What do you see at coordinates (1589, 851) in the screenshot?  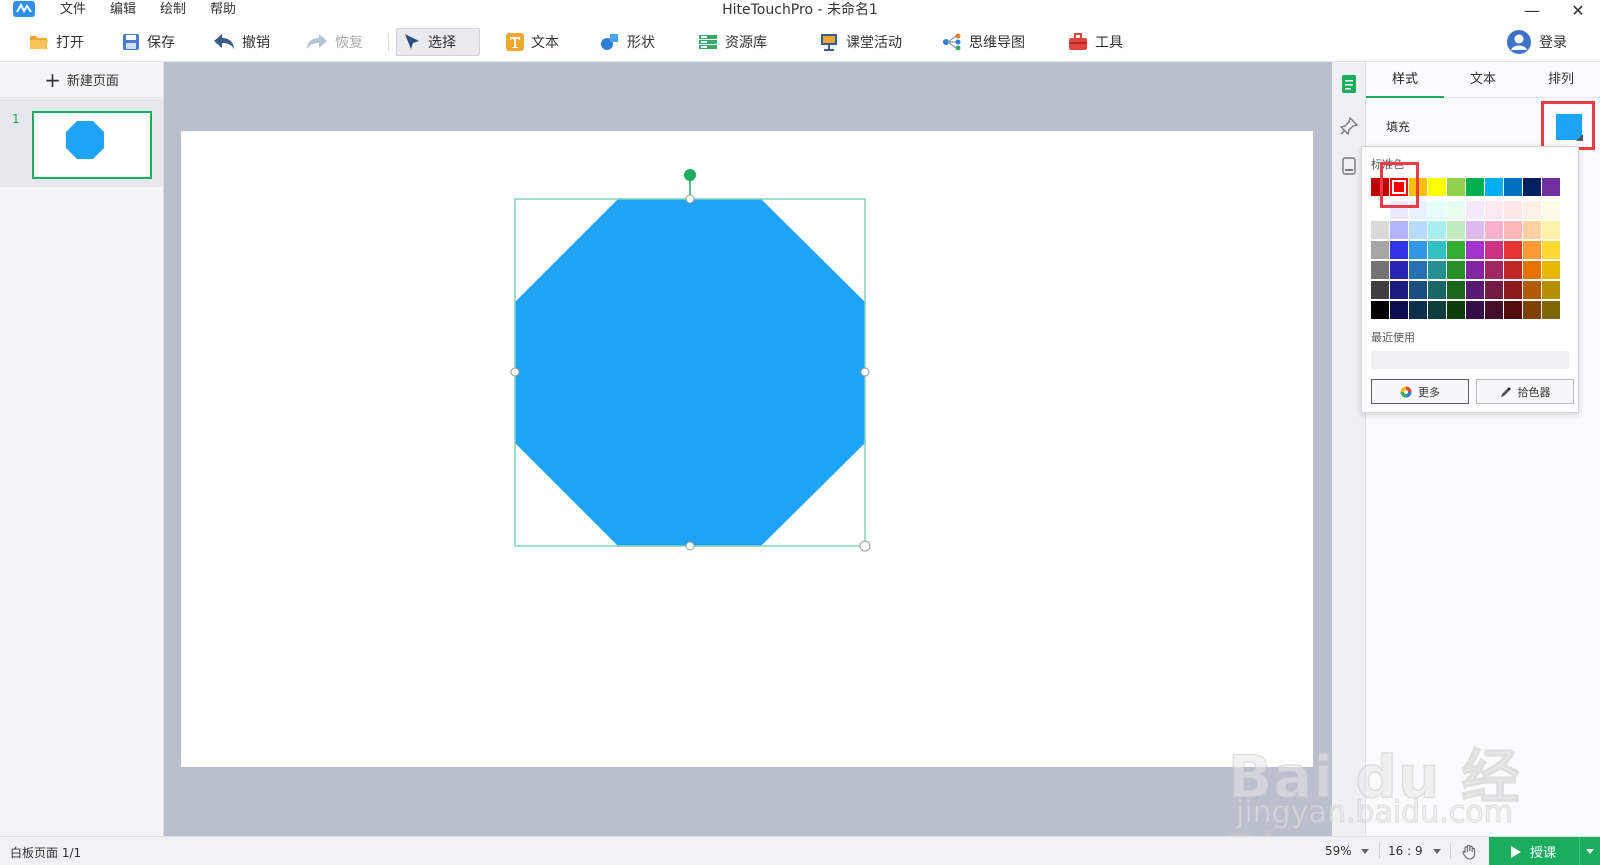 I see `present-dropdown` at bounding box center [1589, 851].